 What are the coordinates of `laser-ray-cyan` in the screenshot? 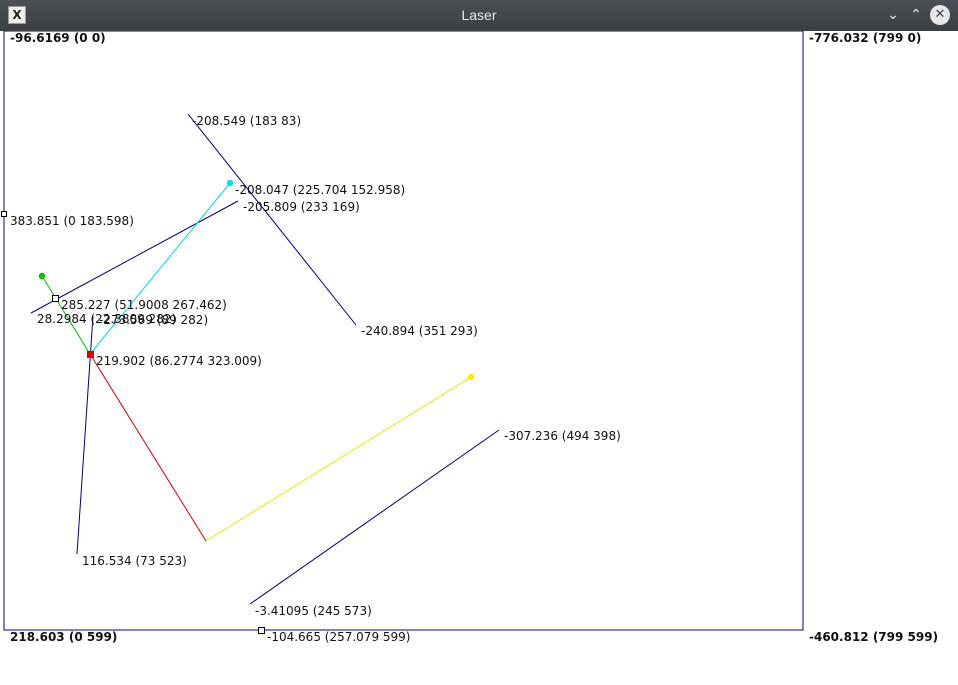 It's located at (160, 268).